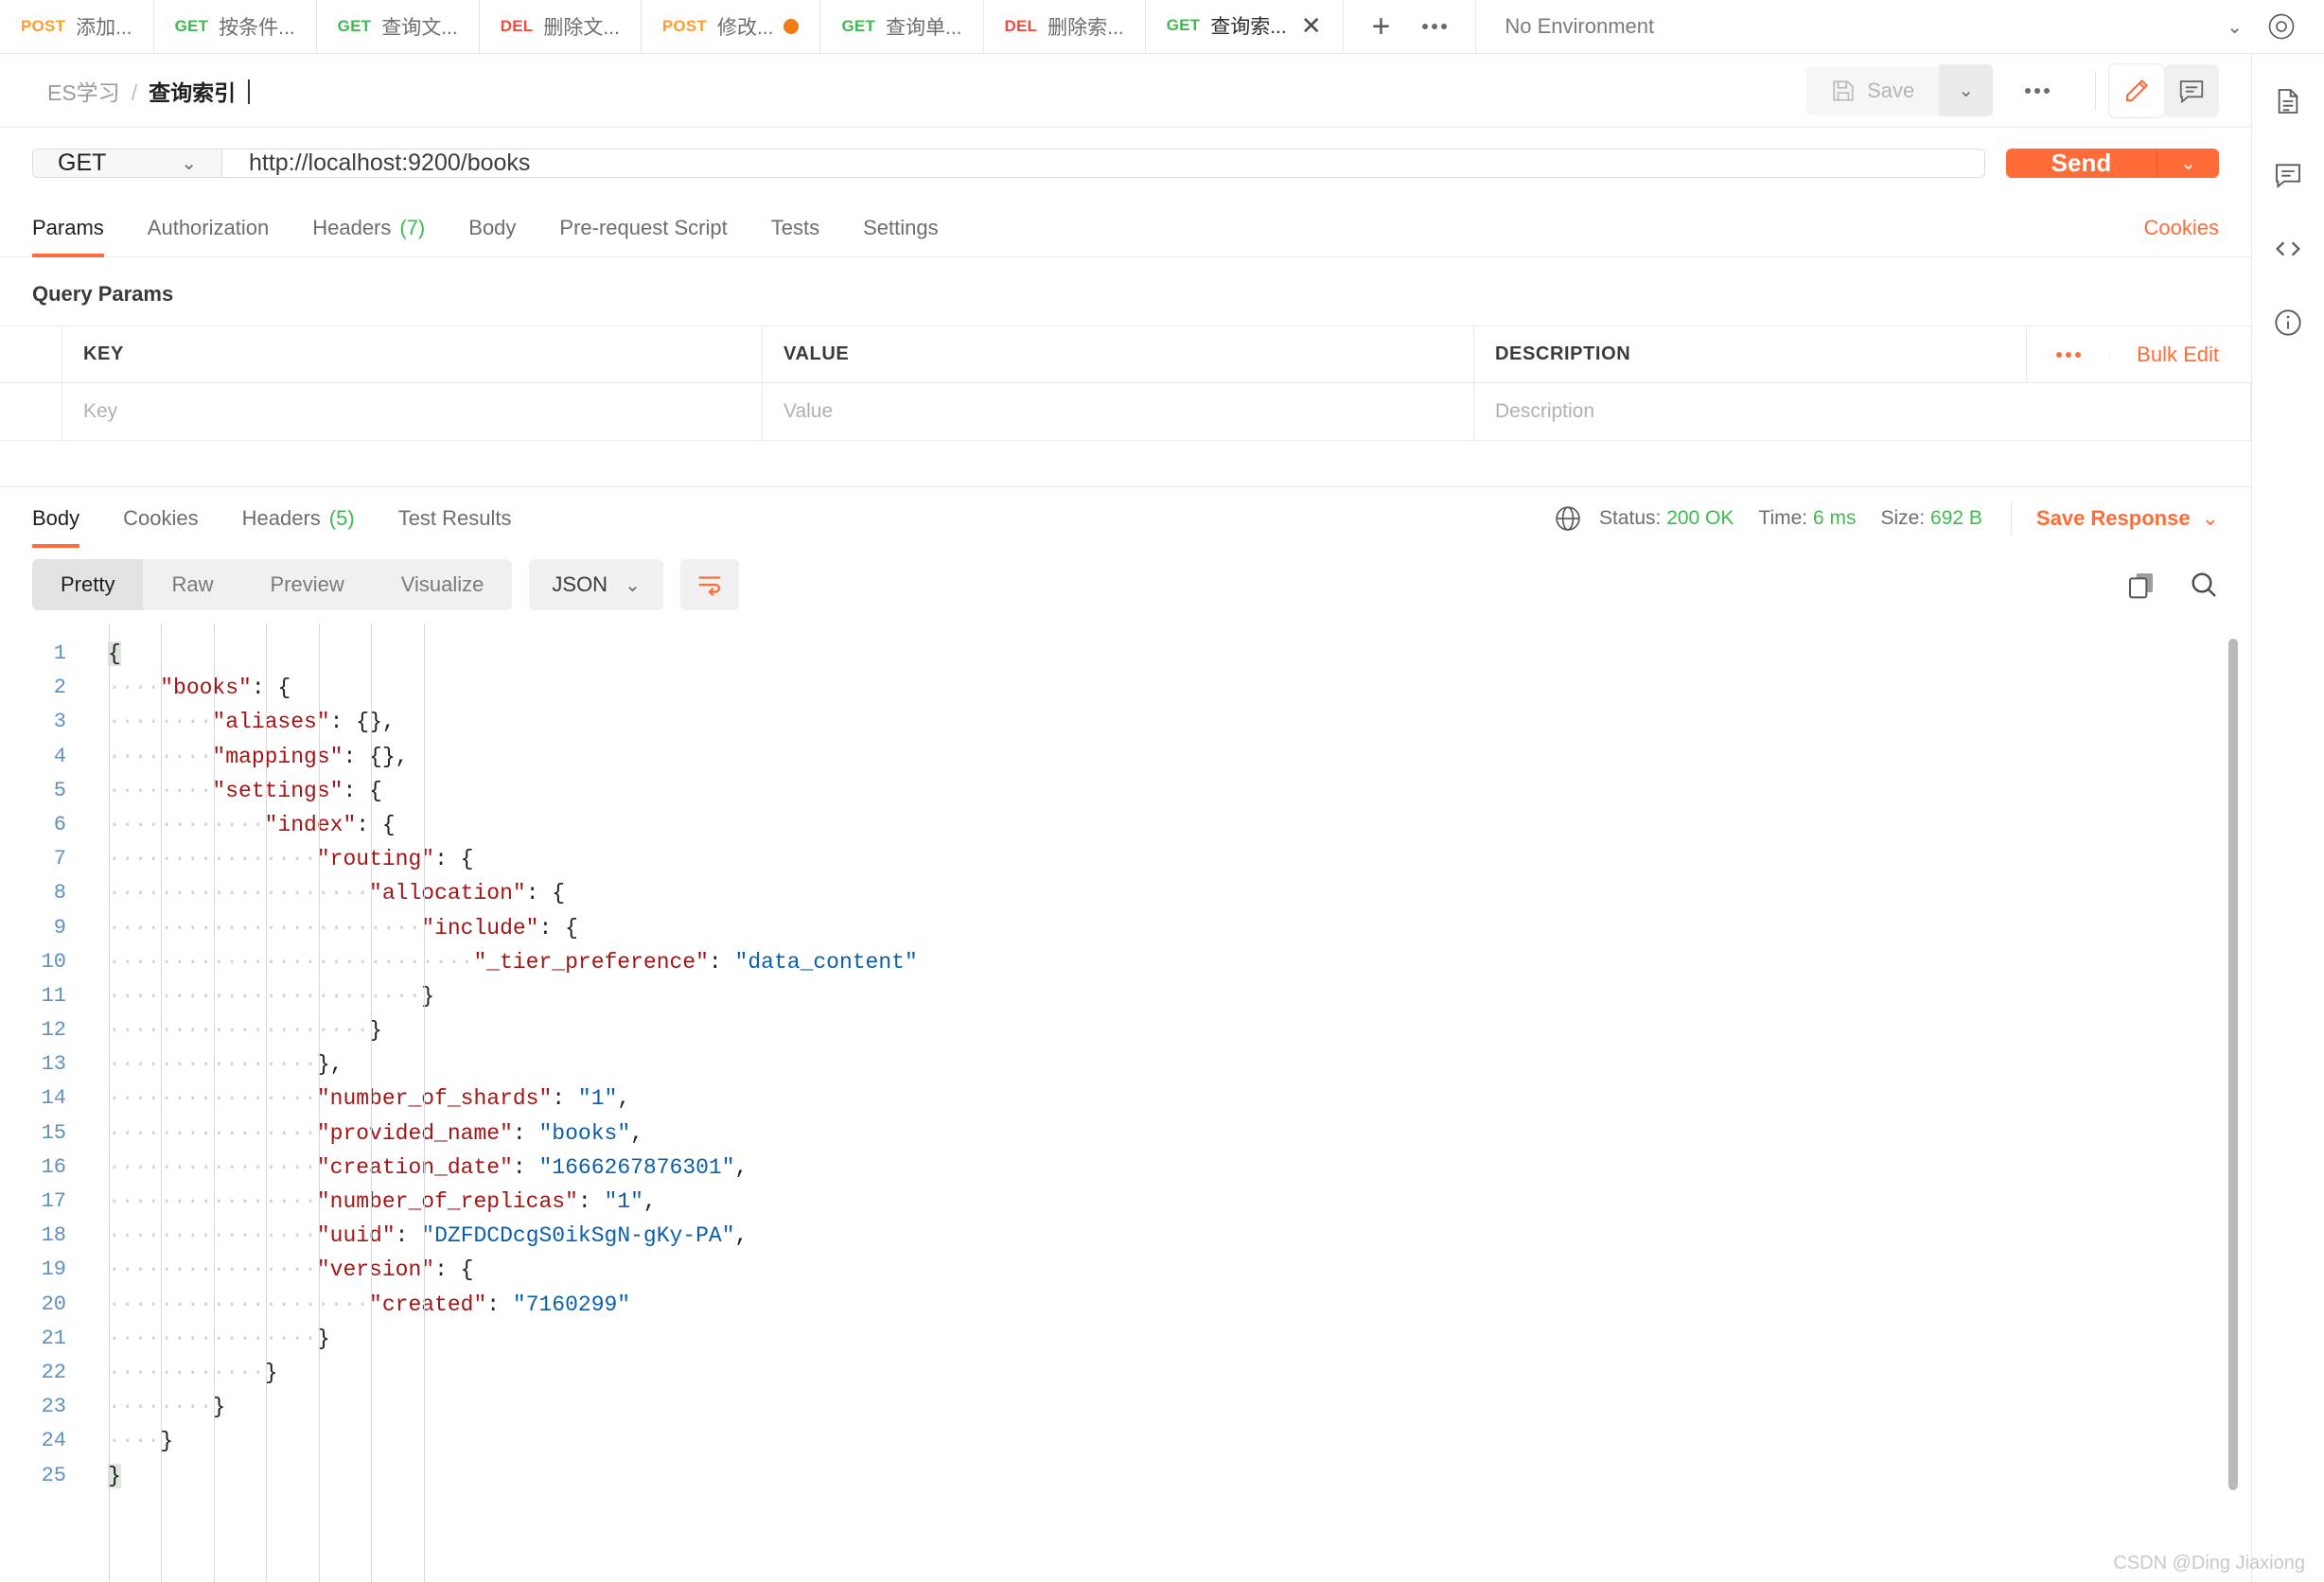 The width and height of the screenshot is (2324, 1582). I want to click on response-tab-body: Body, so click(66, 518).